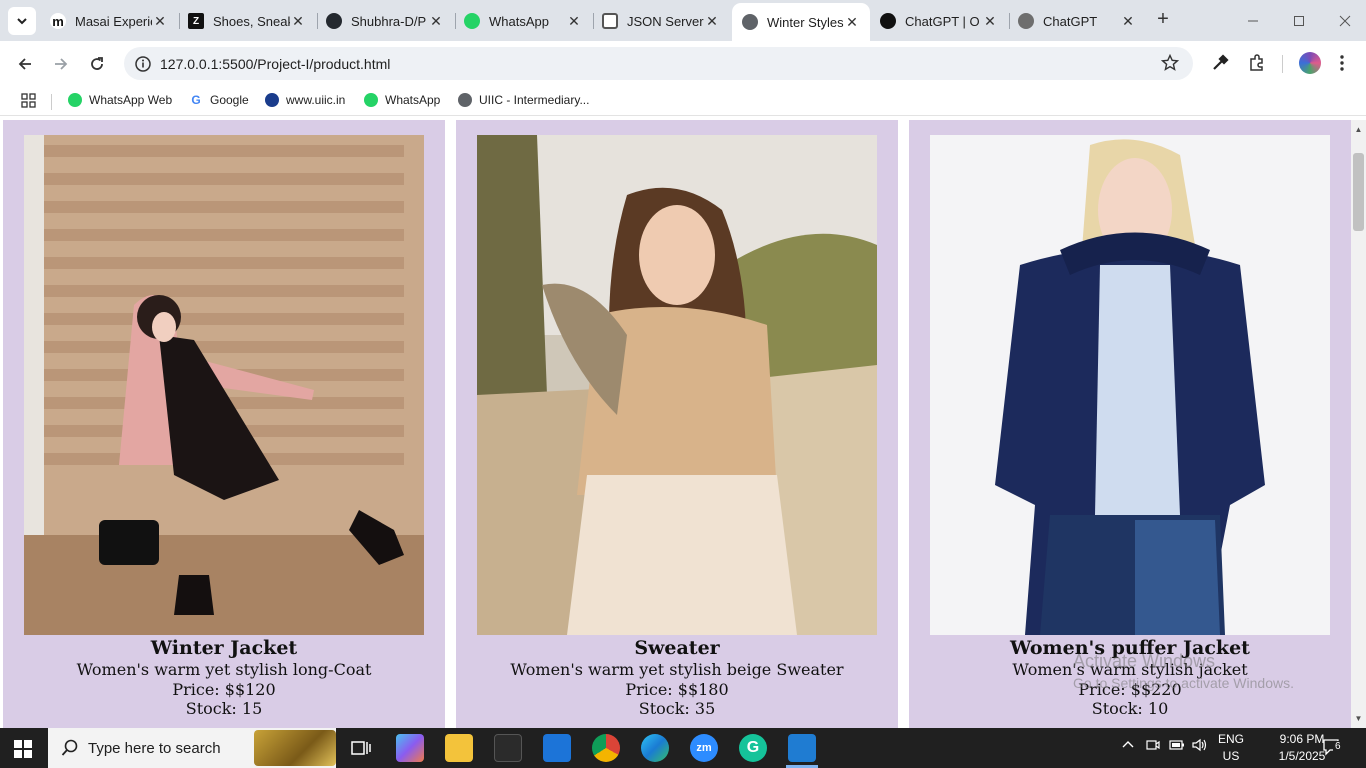 The width and height of the screenshot is (1366, 768). What do you see at coordinates (1342, 63) in the screenshot?
I see `browser-menu-button` at bounding box center [1342, 63].